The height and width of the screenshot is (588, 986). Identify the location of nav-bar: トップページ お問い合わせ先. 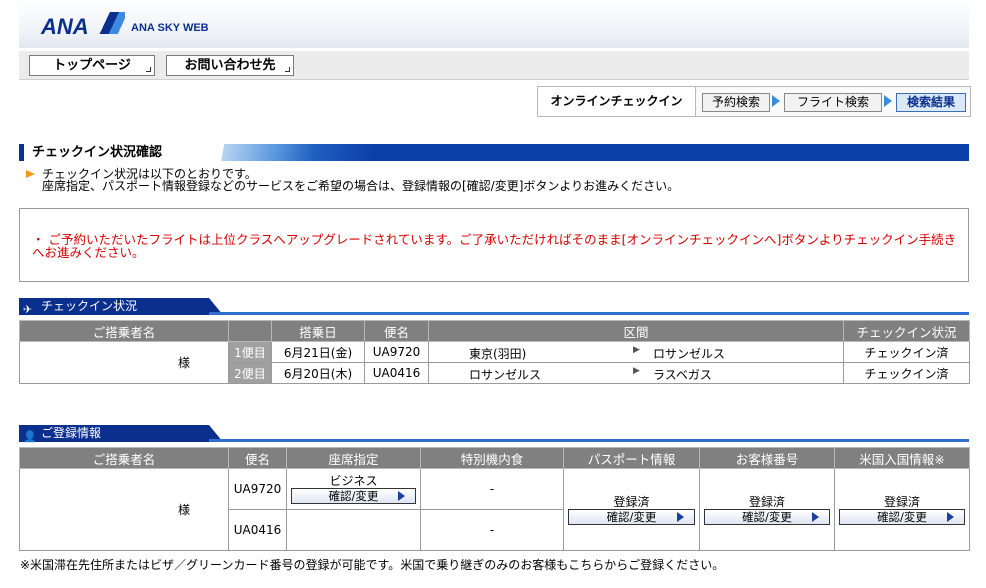
(494, 65).